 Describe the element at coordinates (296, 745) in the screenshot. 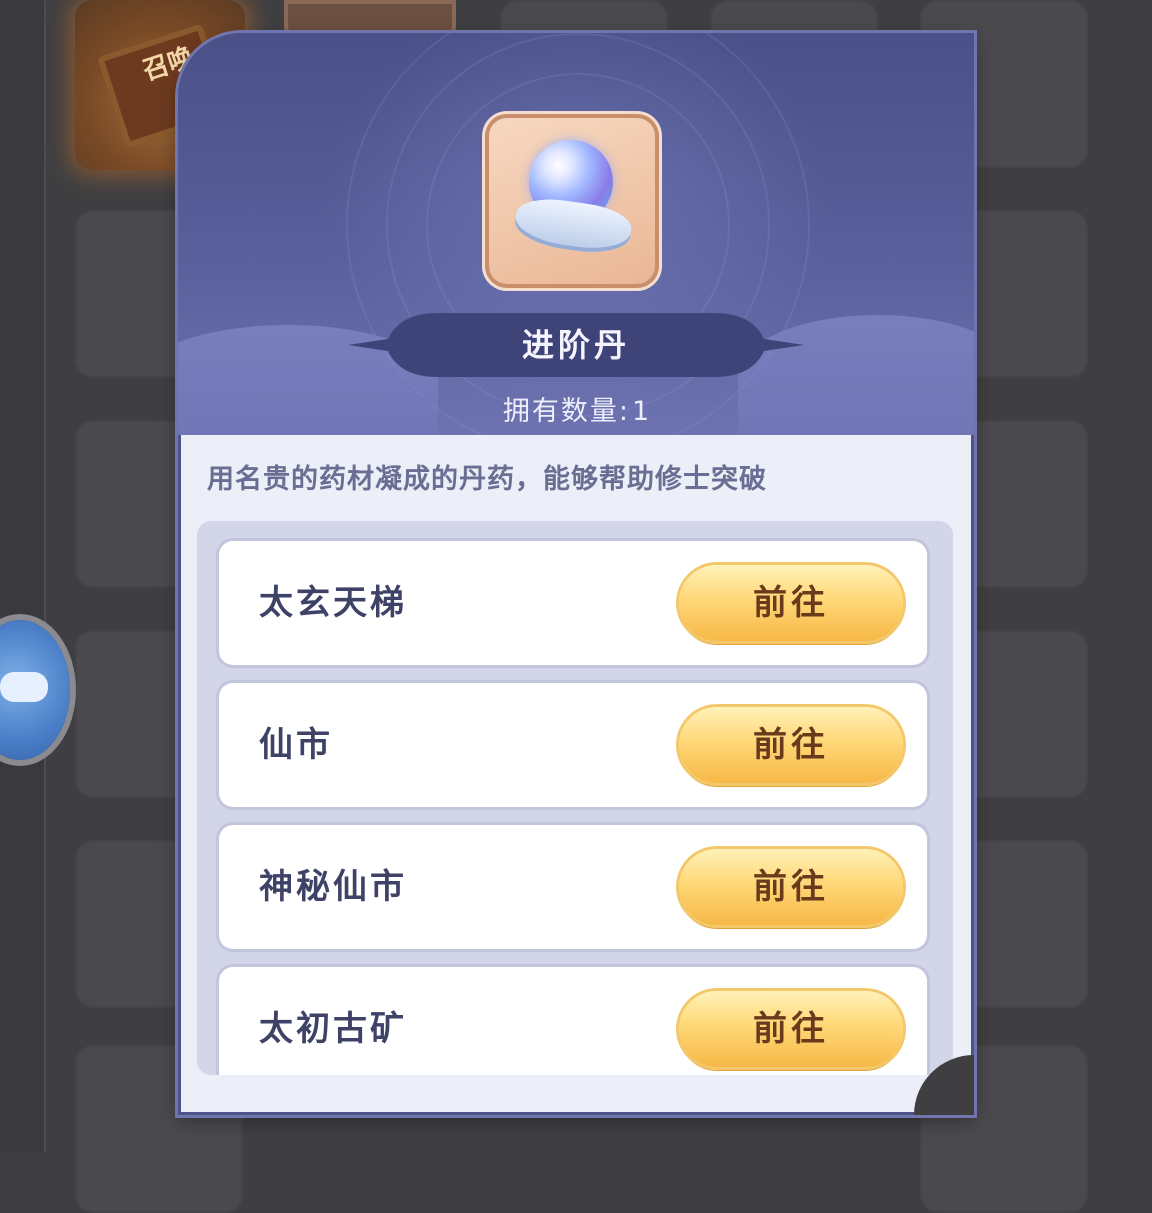

I see `source-label: 仙市` at that location.